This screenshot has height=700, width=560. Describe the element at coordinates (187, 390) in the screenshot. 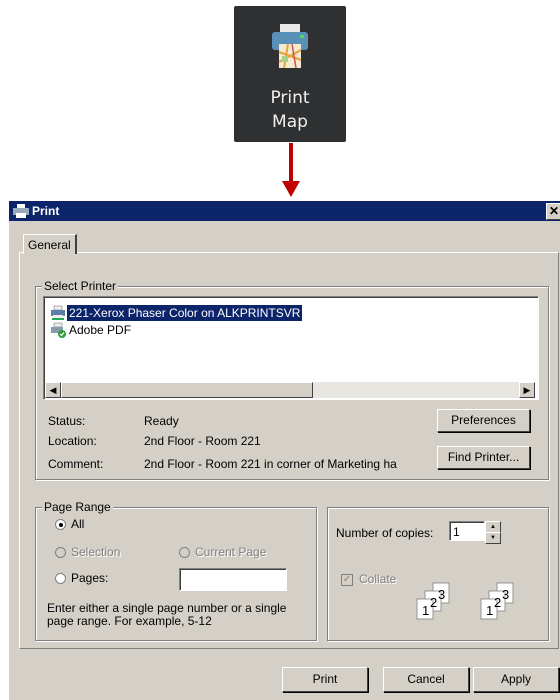

I see `scroll-thumb` at that location.